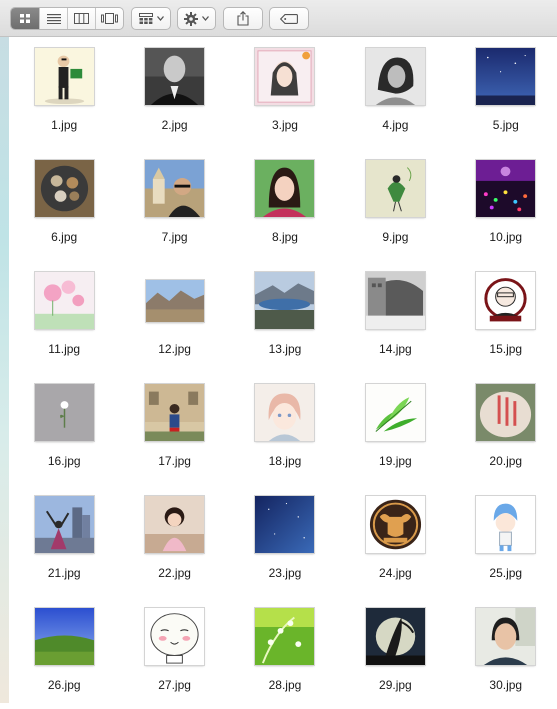 The image size is (557, 709). I want to click on file-name: 17.jpg, so click(174, 461).